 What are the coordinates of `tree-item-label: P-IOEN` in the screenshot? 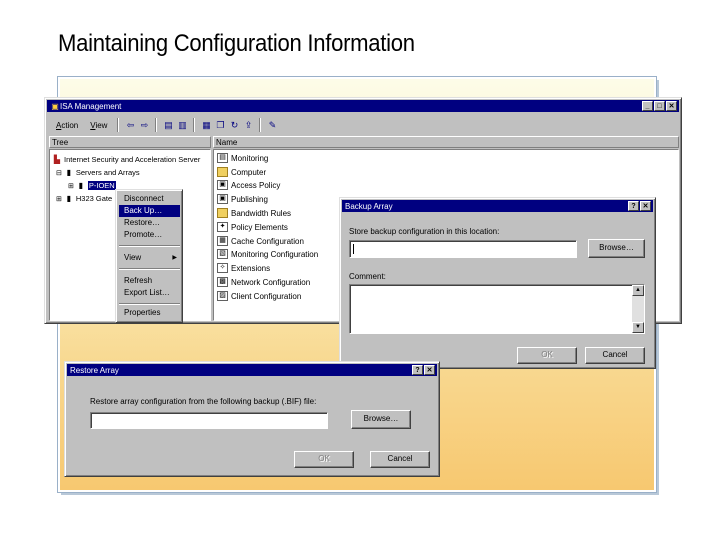 It's located at (101, 185).